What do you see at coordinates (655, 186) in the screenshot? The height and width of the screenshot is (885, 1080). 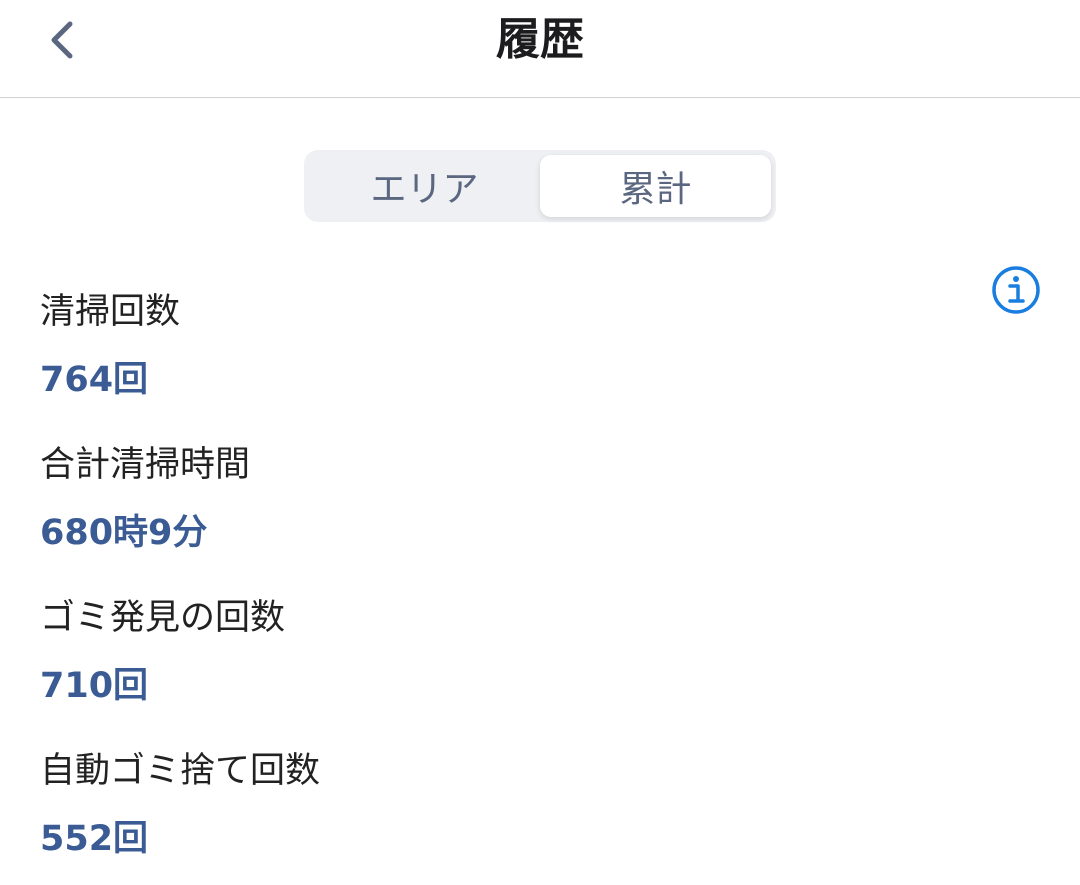 I see `tab-cumulative: 累計` at bounding box center [655, 186].